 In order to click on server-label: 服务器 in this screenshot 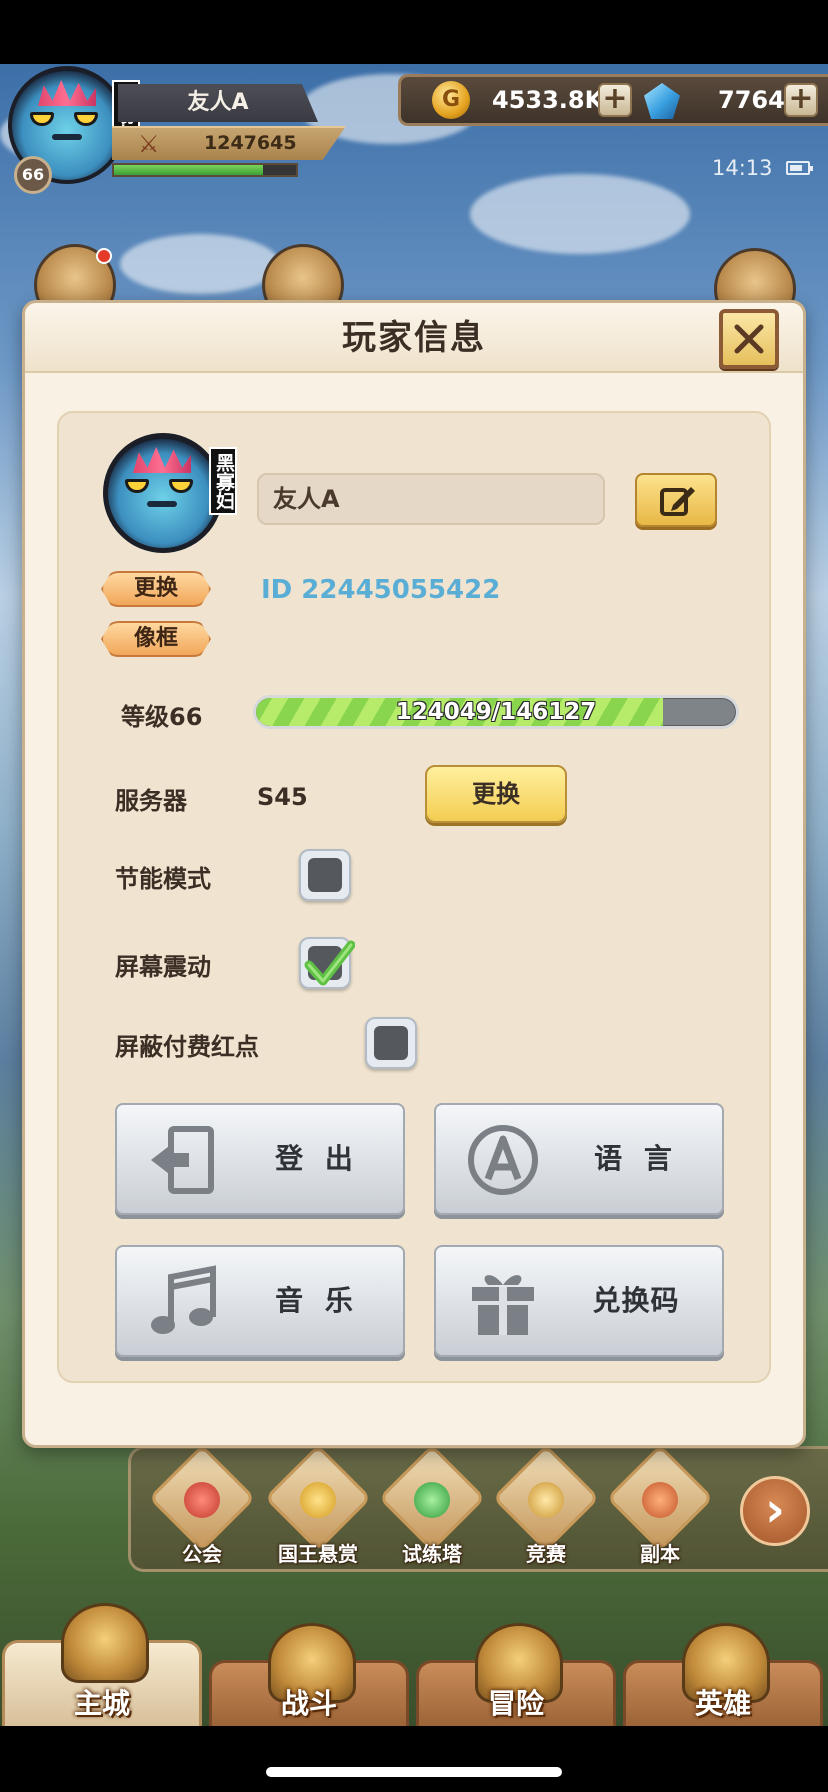, I will do `click(151, 801)`.